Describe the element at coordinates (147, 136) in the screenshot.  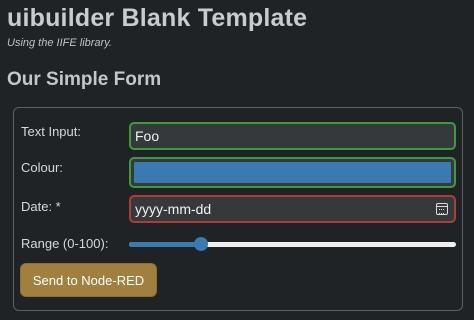
I see `text-input-value: Foo` at that location.